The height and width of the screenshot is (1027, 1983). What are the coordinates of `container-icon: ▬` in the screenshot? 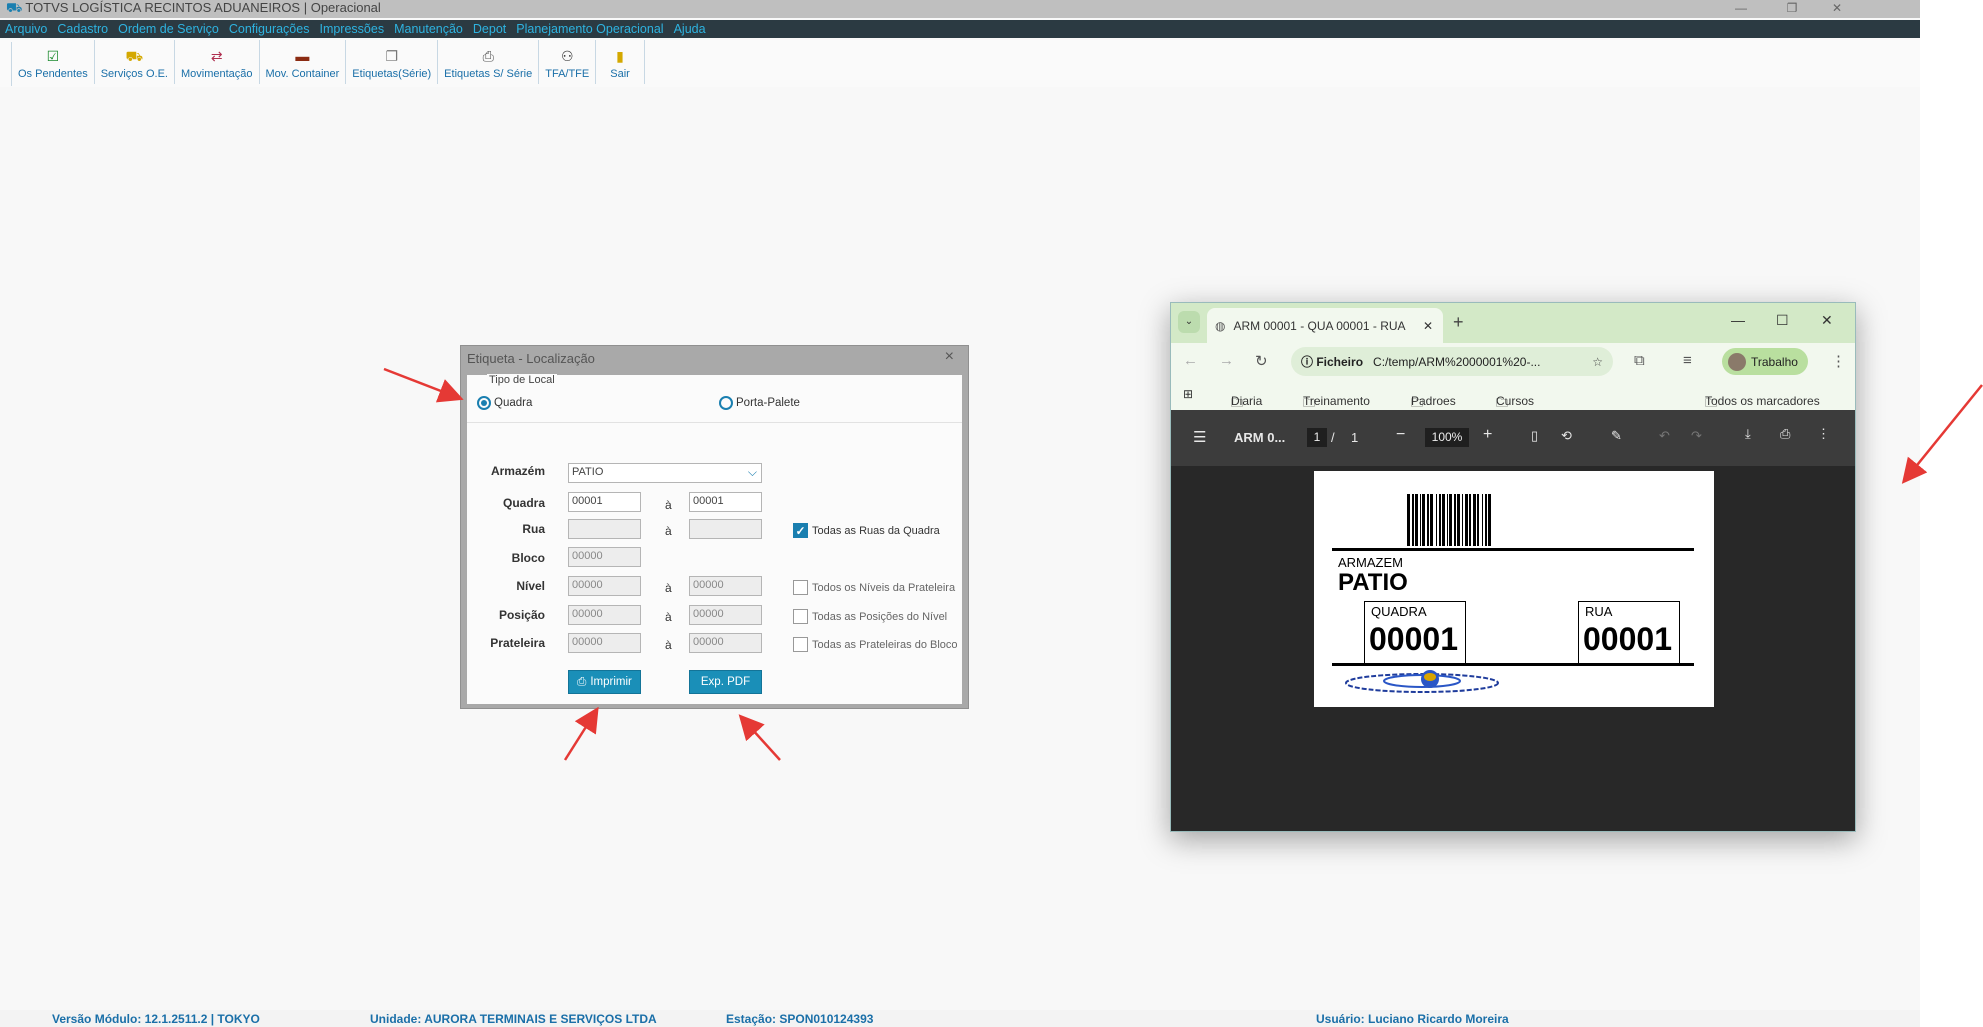 It's located at (302, 56).